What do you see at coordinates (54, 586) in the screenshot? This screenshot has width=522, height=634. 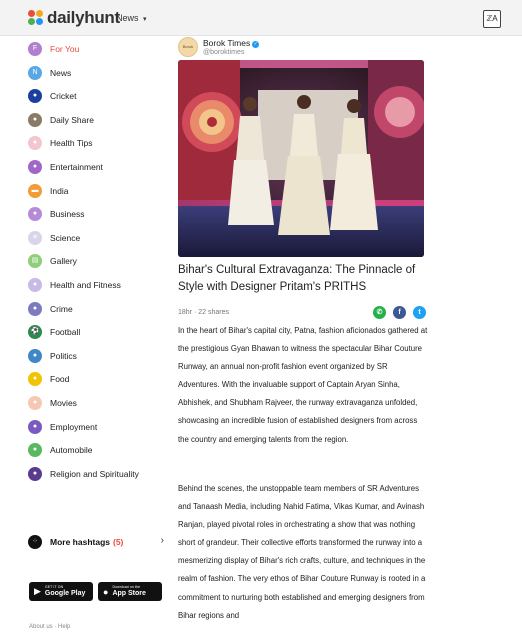 I see `google-play-small-text: GET IT ON` at bounding box center [54, 586].